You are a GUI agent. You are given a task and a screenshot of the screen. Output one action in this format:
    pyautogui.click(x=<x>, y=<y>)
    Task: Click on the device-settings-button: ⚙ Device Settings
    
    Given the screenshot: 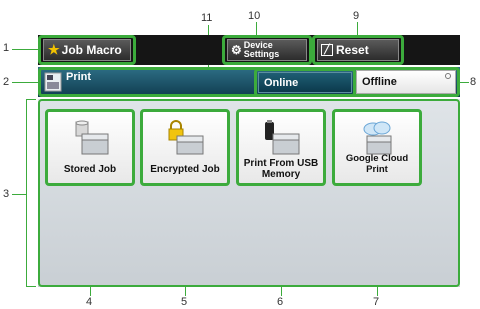 What is the action you would take?
    pyautogui.click(x=267, y=50)
    